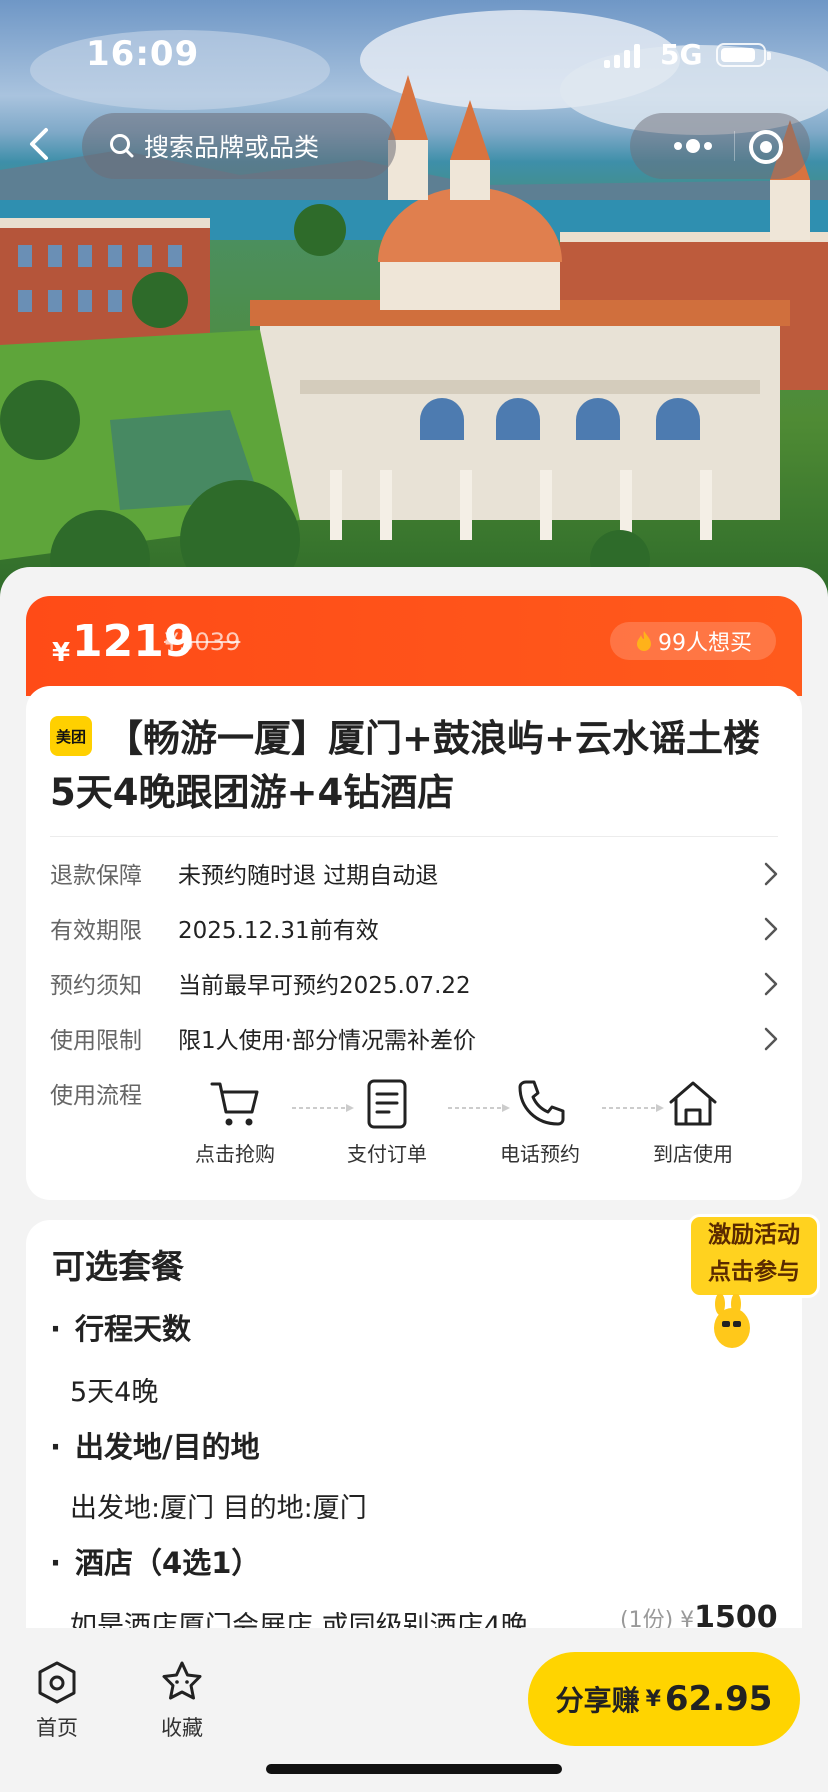 Image resolution: width=828 pixels, height=1792 pixels. What do you see at coordinates (57, 1682) in the screenshot?
I see `home-icon` at bounding box center [57, 1682].